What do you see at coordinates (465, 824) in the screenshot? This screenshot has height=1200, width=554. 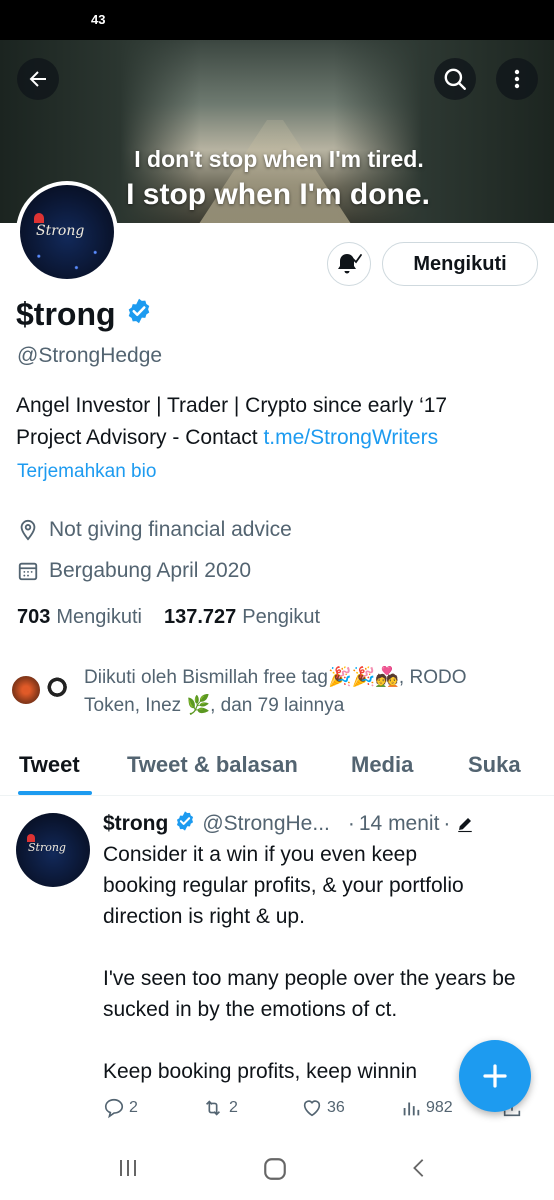 I see `edit-pencil-icon` at bounding box center [465, 824].